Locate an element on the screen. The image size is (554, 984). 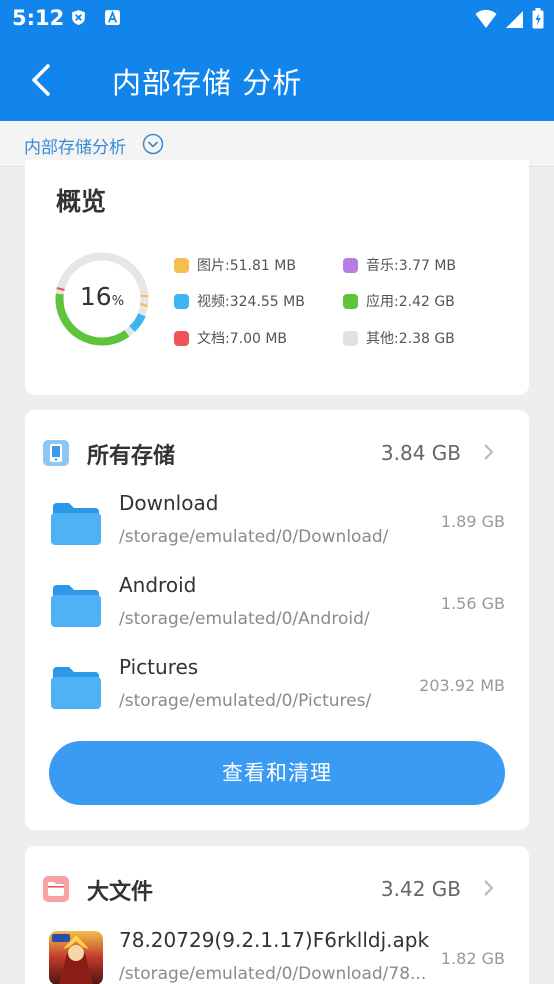
shield-icon is located at coordinates (78, 17).